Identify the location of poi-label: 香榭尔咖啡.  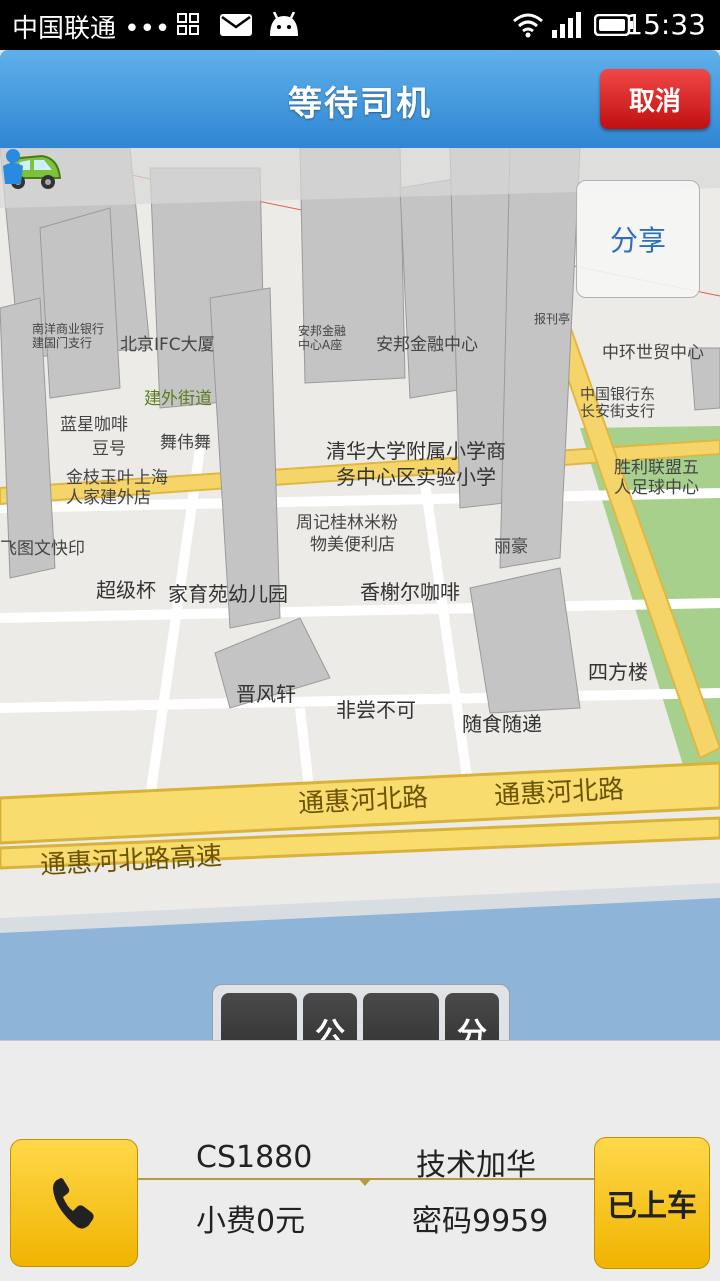
(410, 590).